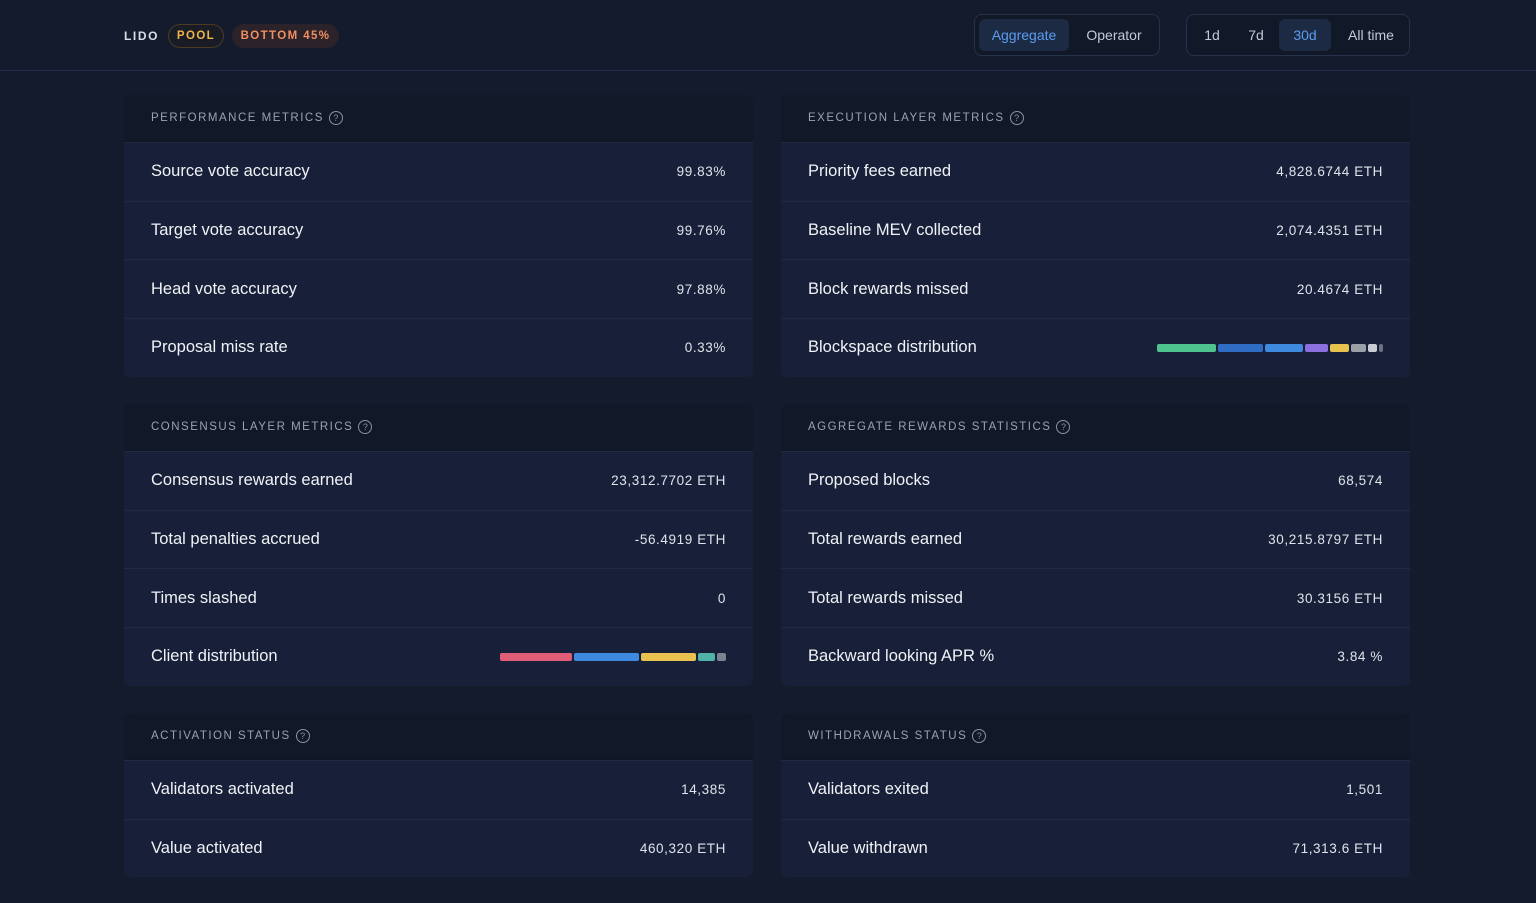 The image size is (1536, 903). What do you see at coordinates (1095, 656) in the screenshot?
I see `metric-row: Backward looking APR % 3.84 %` at bounding box center [1095, 656].